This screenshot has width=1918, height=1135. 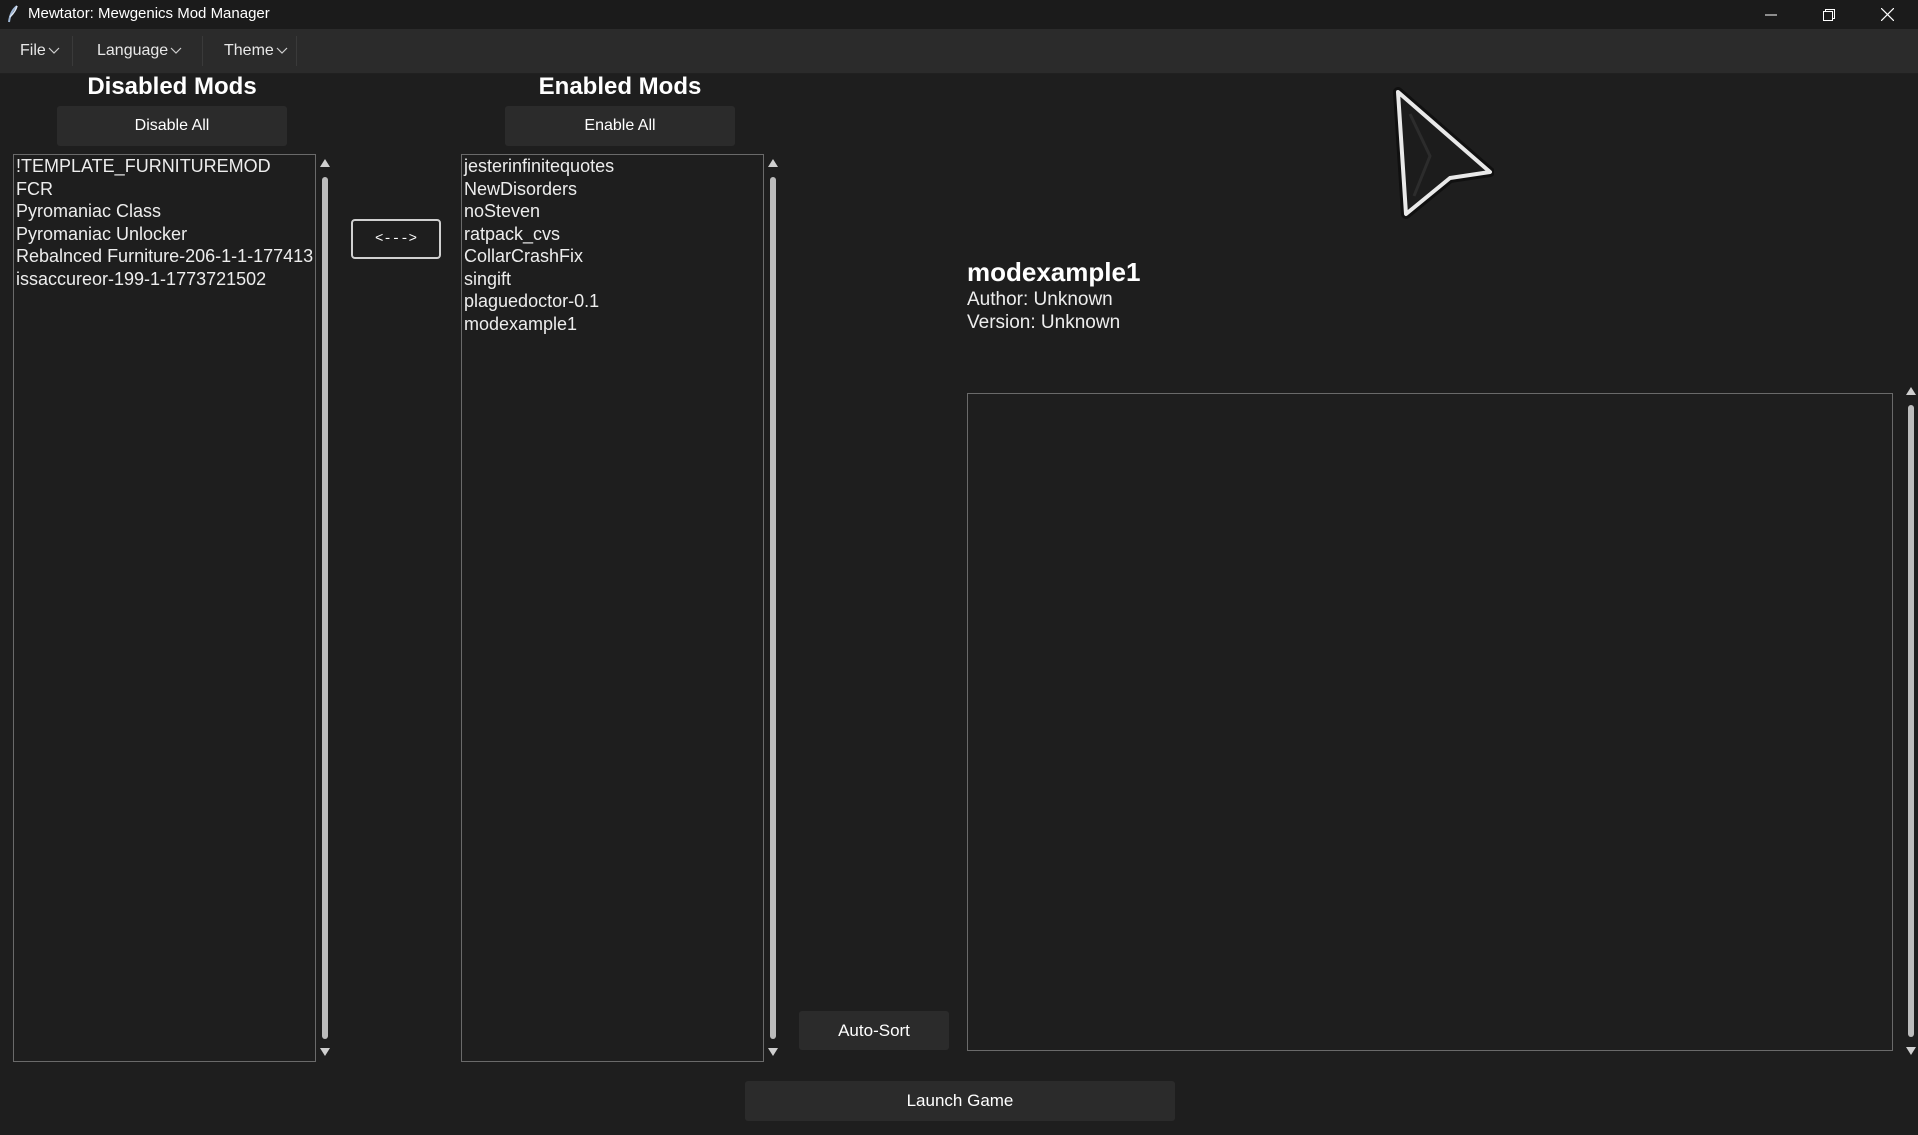 What do you see at coordinates (612, 189) in the screenshot?
I see `list-item: NewDisorders` at bounding box center [612, 189].